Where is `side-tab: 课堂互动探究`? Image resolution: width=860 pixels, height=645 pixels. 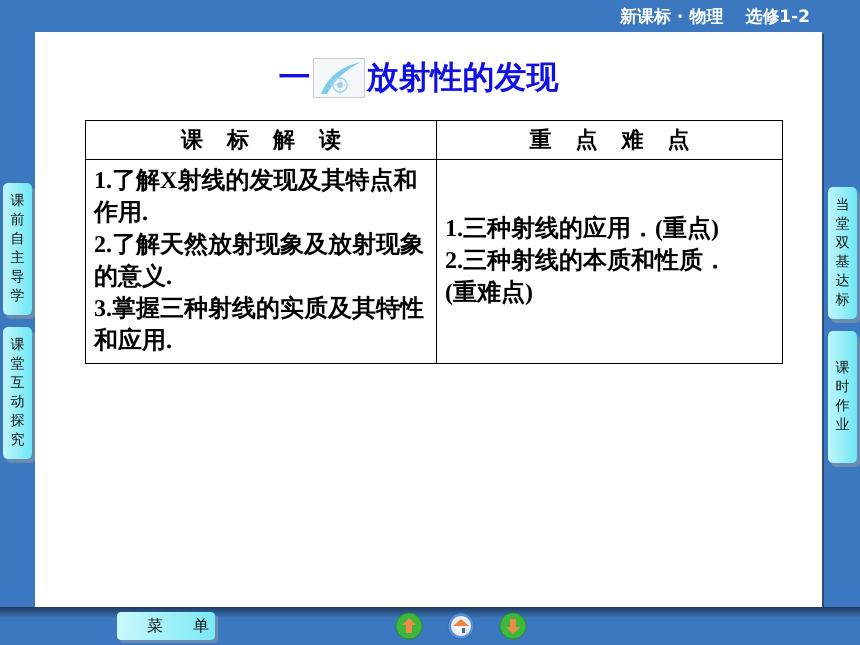 side-tab: 课堂互动探究 is located at coordinates (17, 393).